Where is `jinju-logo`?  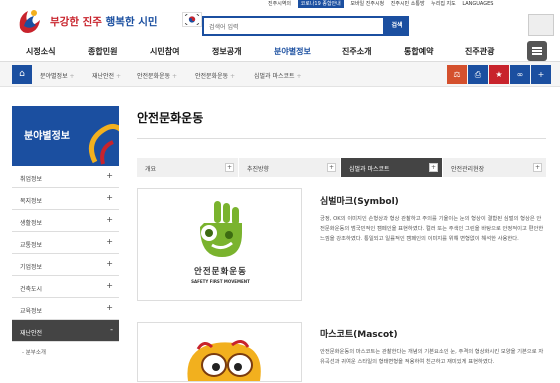
jinju-logo is located at coordinates (29, 21).